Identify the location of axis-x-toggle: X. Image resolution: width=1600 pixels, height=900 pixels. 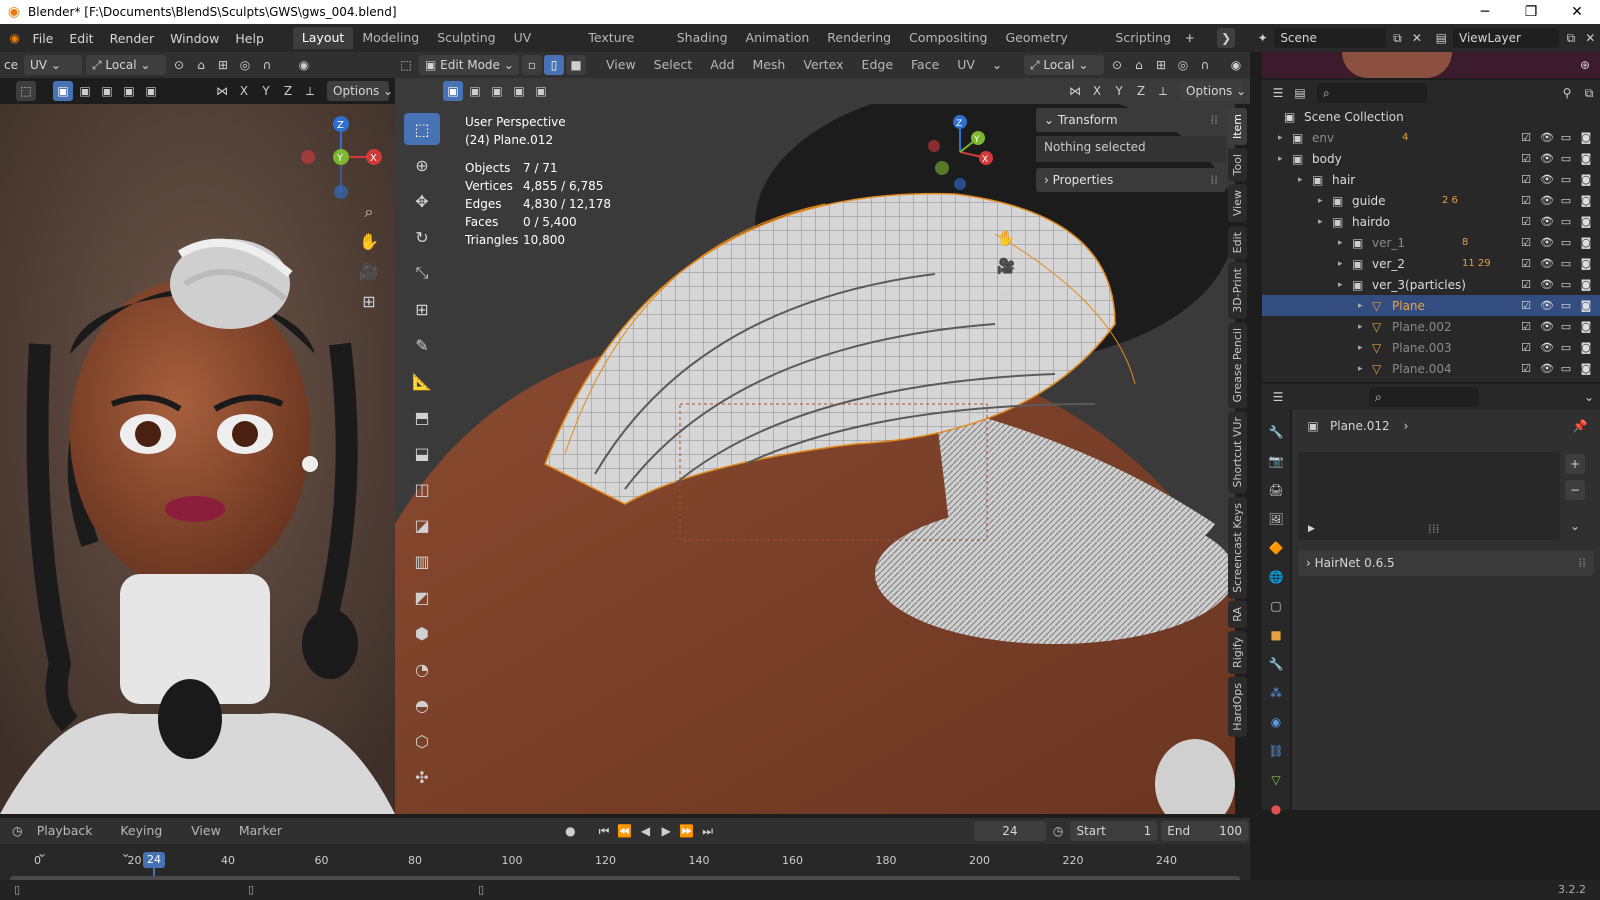
(244, 91).